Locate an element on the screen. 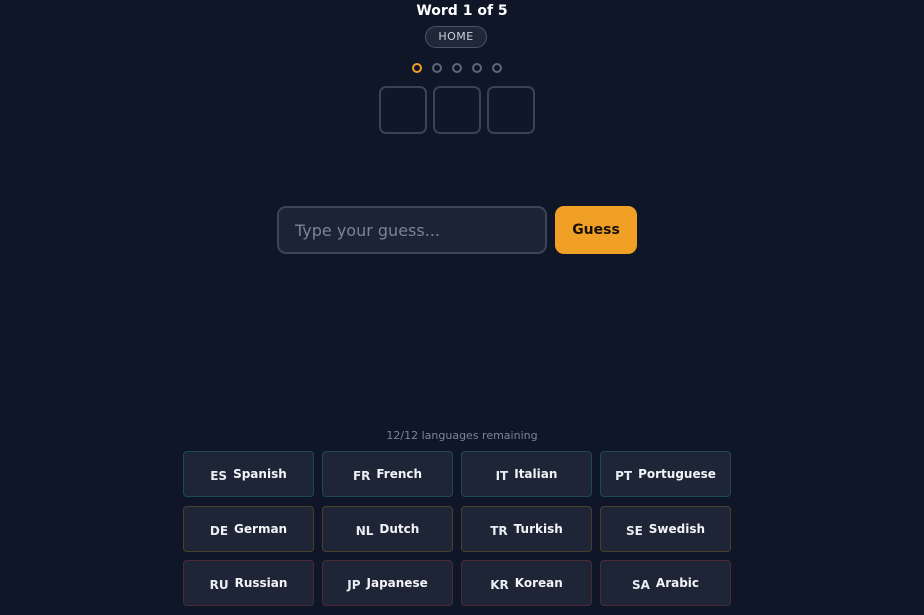 The image size is (924, 615). letter-slots is located at coordinates (459, 110).